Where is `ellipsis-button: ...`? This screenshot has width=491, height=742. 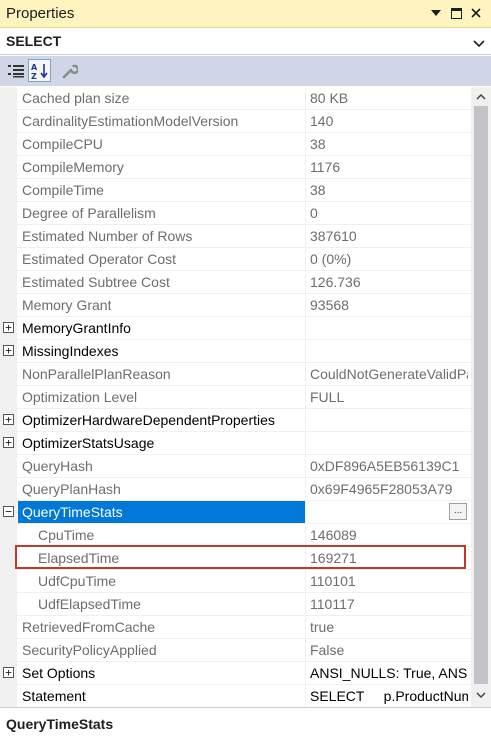
ellipsis-button: ... is located at coordinates (458, 511).